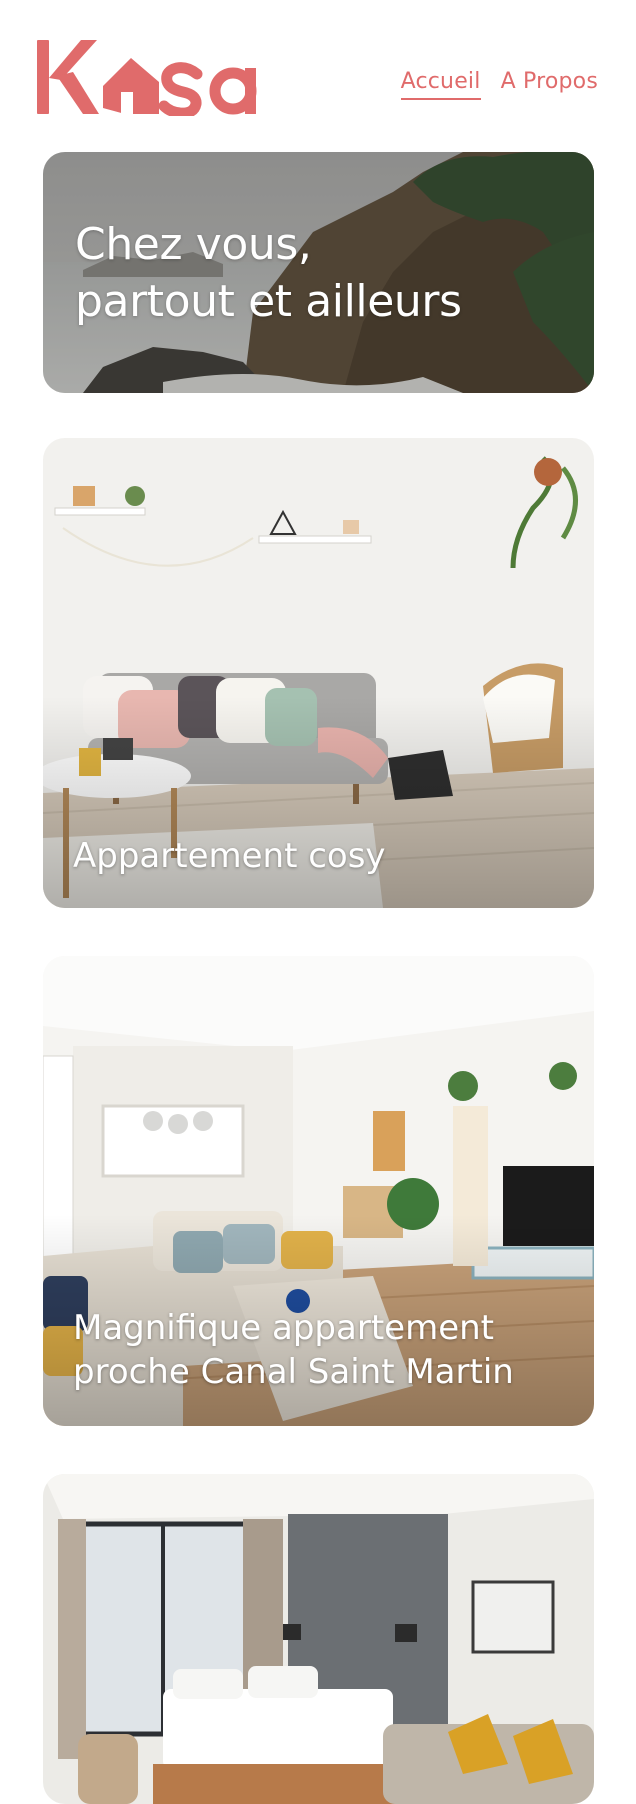  What do you see at coordinates (440, 84) in the screenshot?
I see `nav-link-accueil: Accueil` at bounding box center [440, 84].